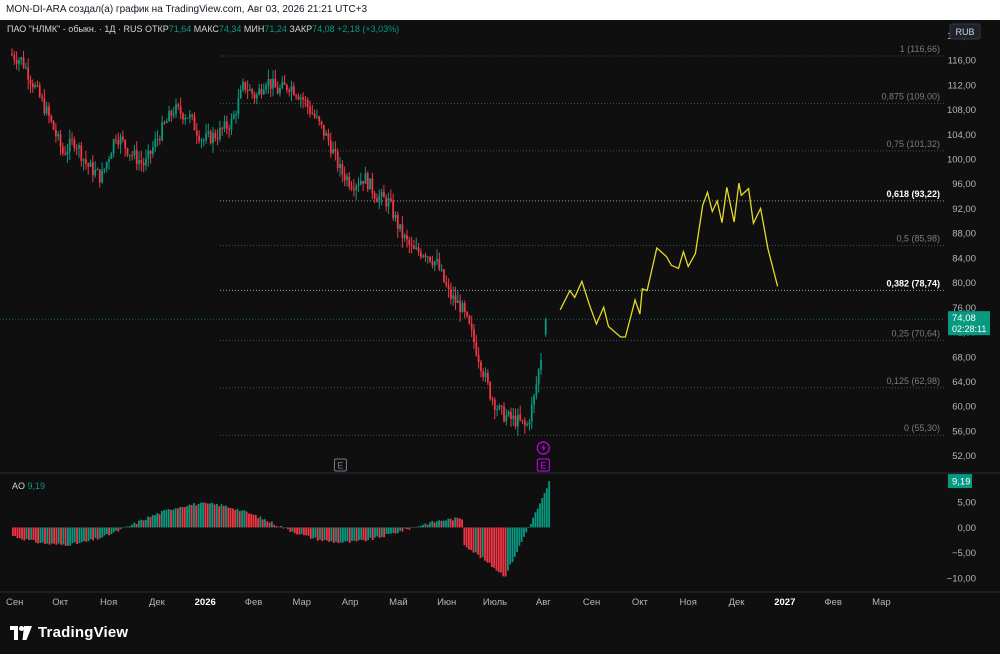 Image resolution: width=1000 pixels, height=654 pixels. I want to click on price-tick-label: 96,00, so click(964, 184).